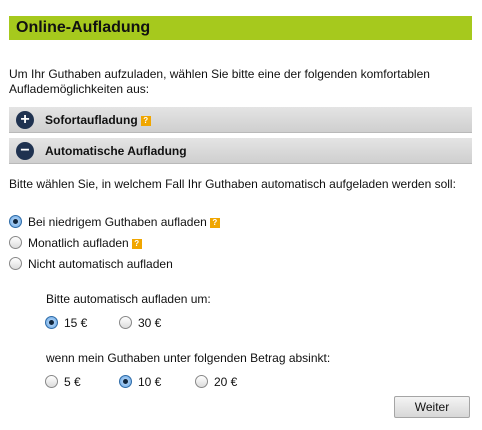  I want to click on minus-icon: −, so click(25, 151).